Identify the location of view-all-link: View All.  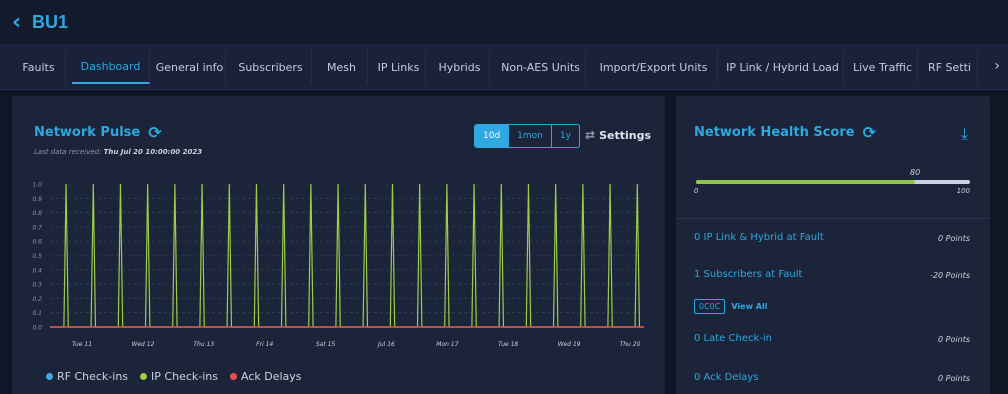
(749, 306).